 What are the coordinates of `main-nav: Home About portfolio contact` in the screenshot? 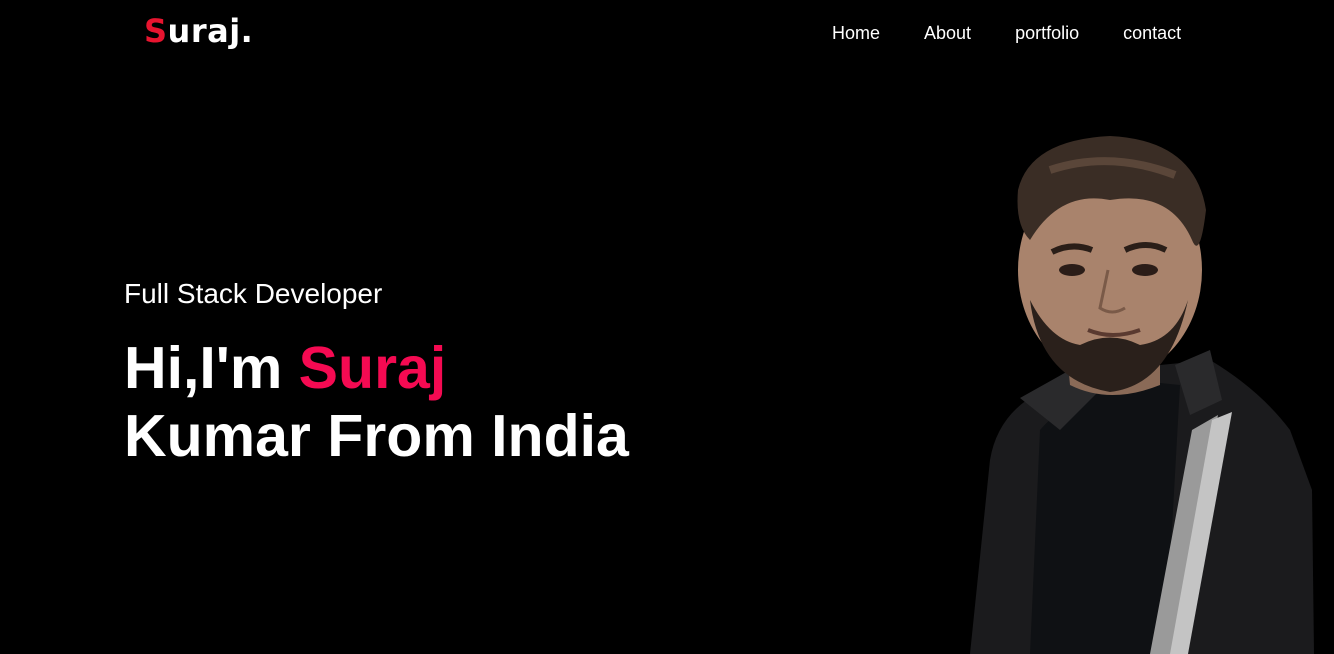 It's located at (1006, 33).